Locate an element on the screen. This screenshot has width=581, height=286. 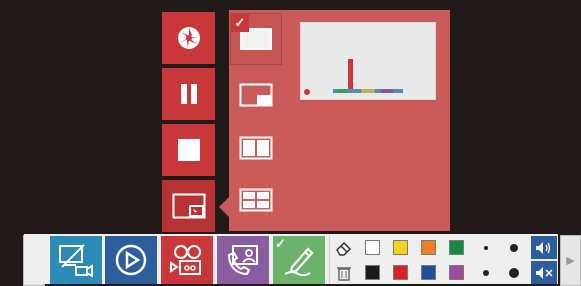
pause-icon is located at coordinates (188, 94).